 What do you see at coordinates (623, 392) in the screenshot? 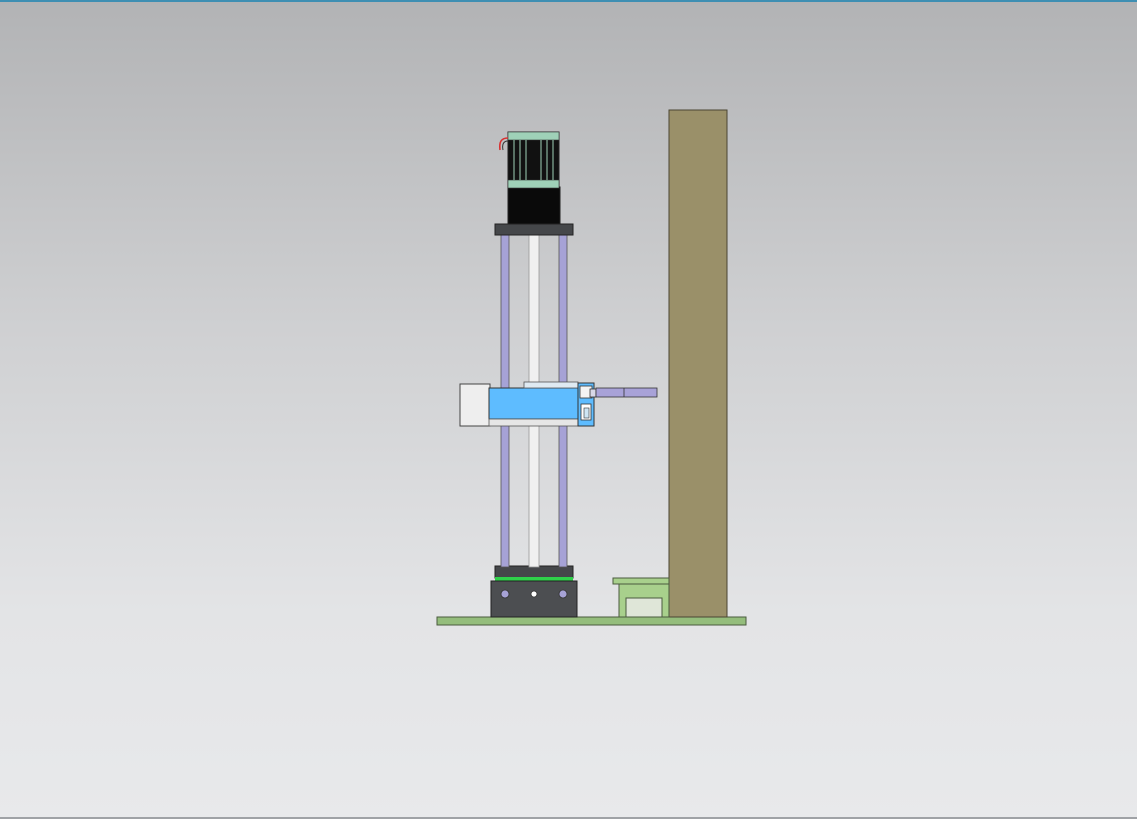
I see `probe-arm` at bounding box center [623, 392].